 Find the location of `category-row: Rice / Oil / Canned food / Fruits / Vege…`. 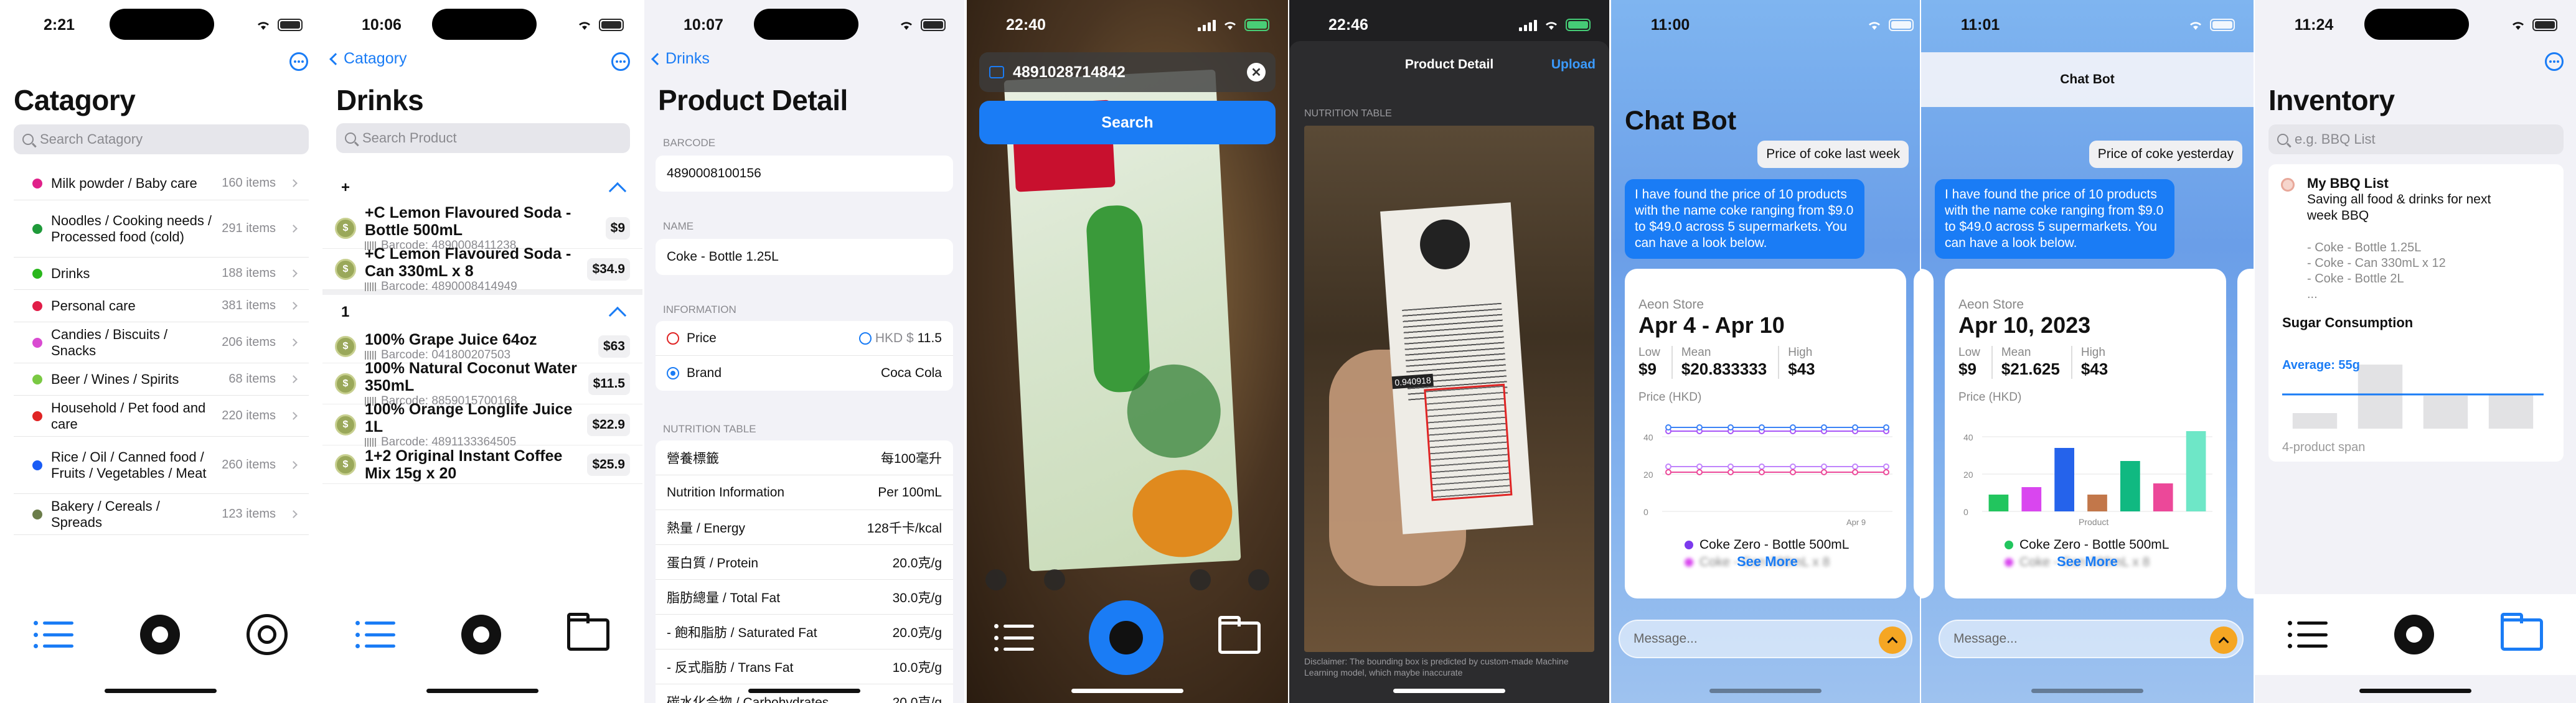

category-row: Rice / Oil / Canned food / Fruits / Vege… is located at coordinates (161, 465).